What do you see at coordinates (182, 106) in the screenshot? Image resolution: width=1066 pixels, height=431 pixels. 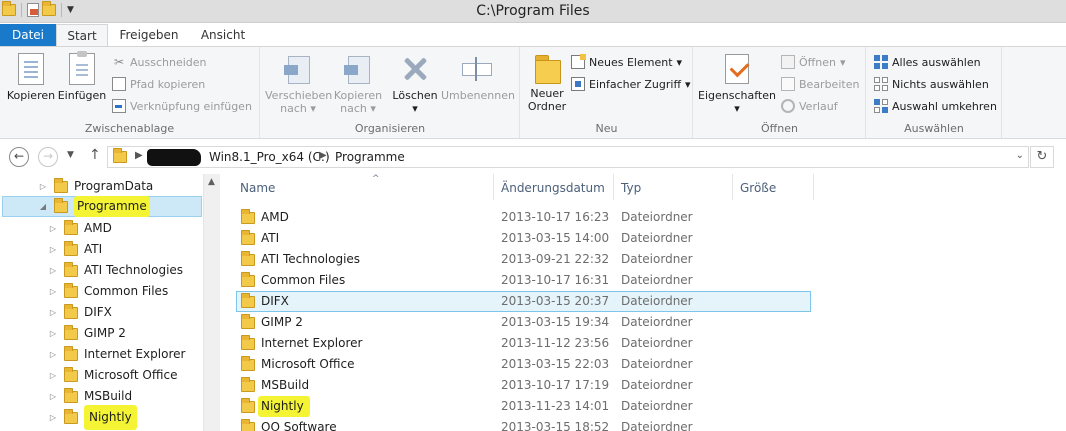 I see `paste-shortcut-button: Verknüpfung einfügen` at bounding box center [182, 106].